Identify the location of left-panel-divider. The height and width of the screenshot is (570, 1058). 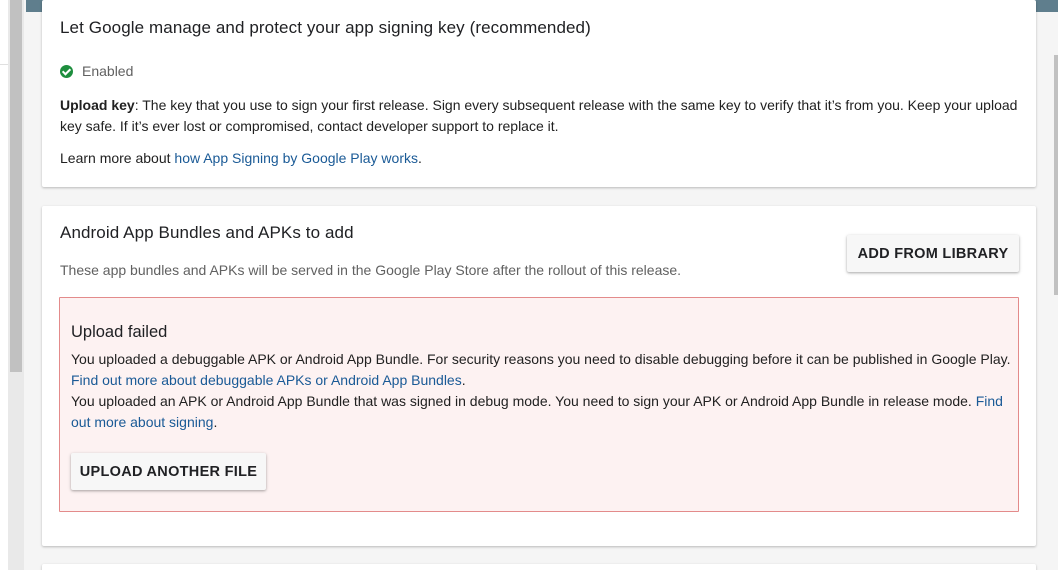
(4, 64).